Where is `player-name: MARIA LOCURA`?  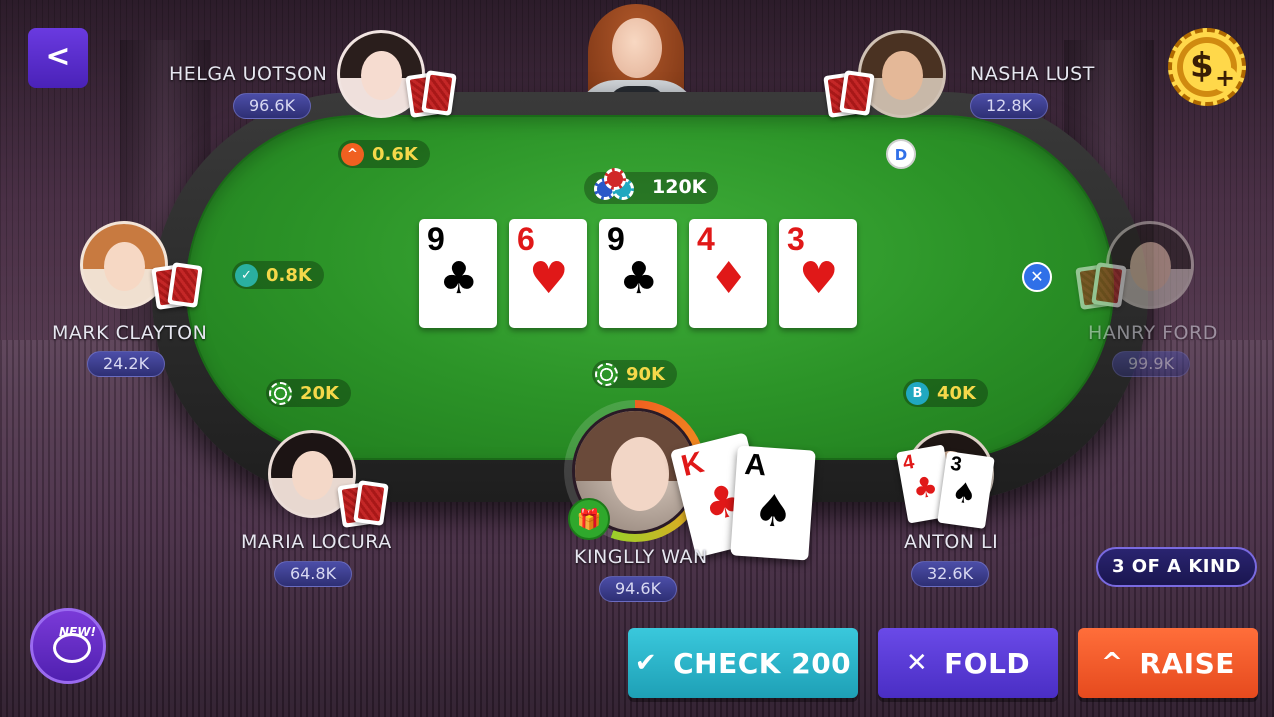 player-name: MARIA LOCURA is located at coordinates (316, 542).